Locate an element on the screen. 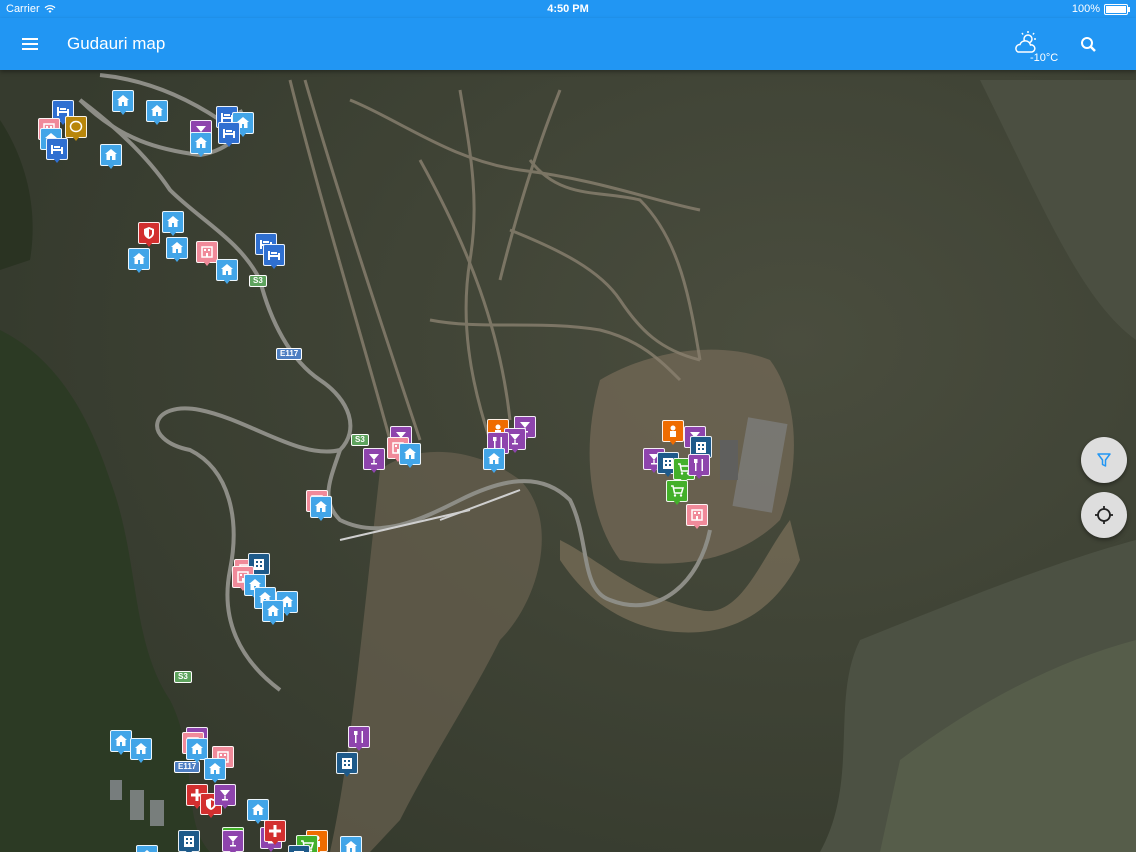 This screenshot has width=1136, height=852. service-icon is located at coordinates (673, 431).